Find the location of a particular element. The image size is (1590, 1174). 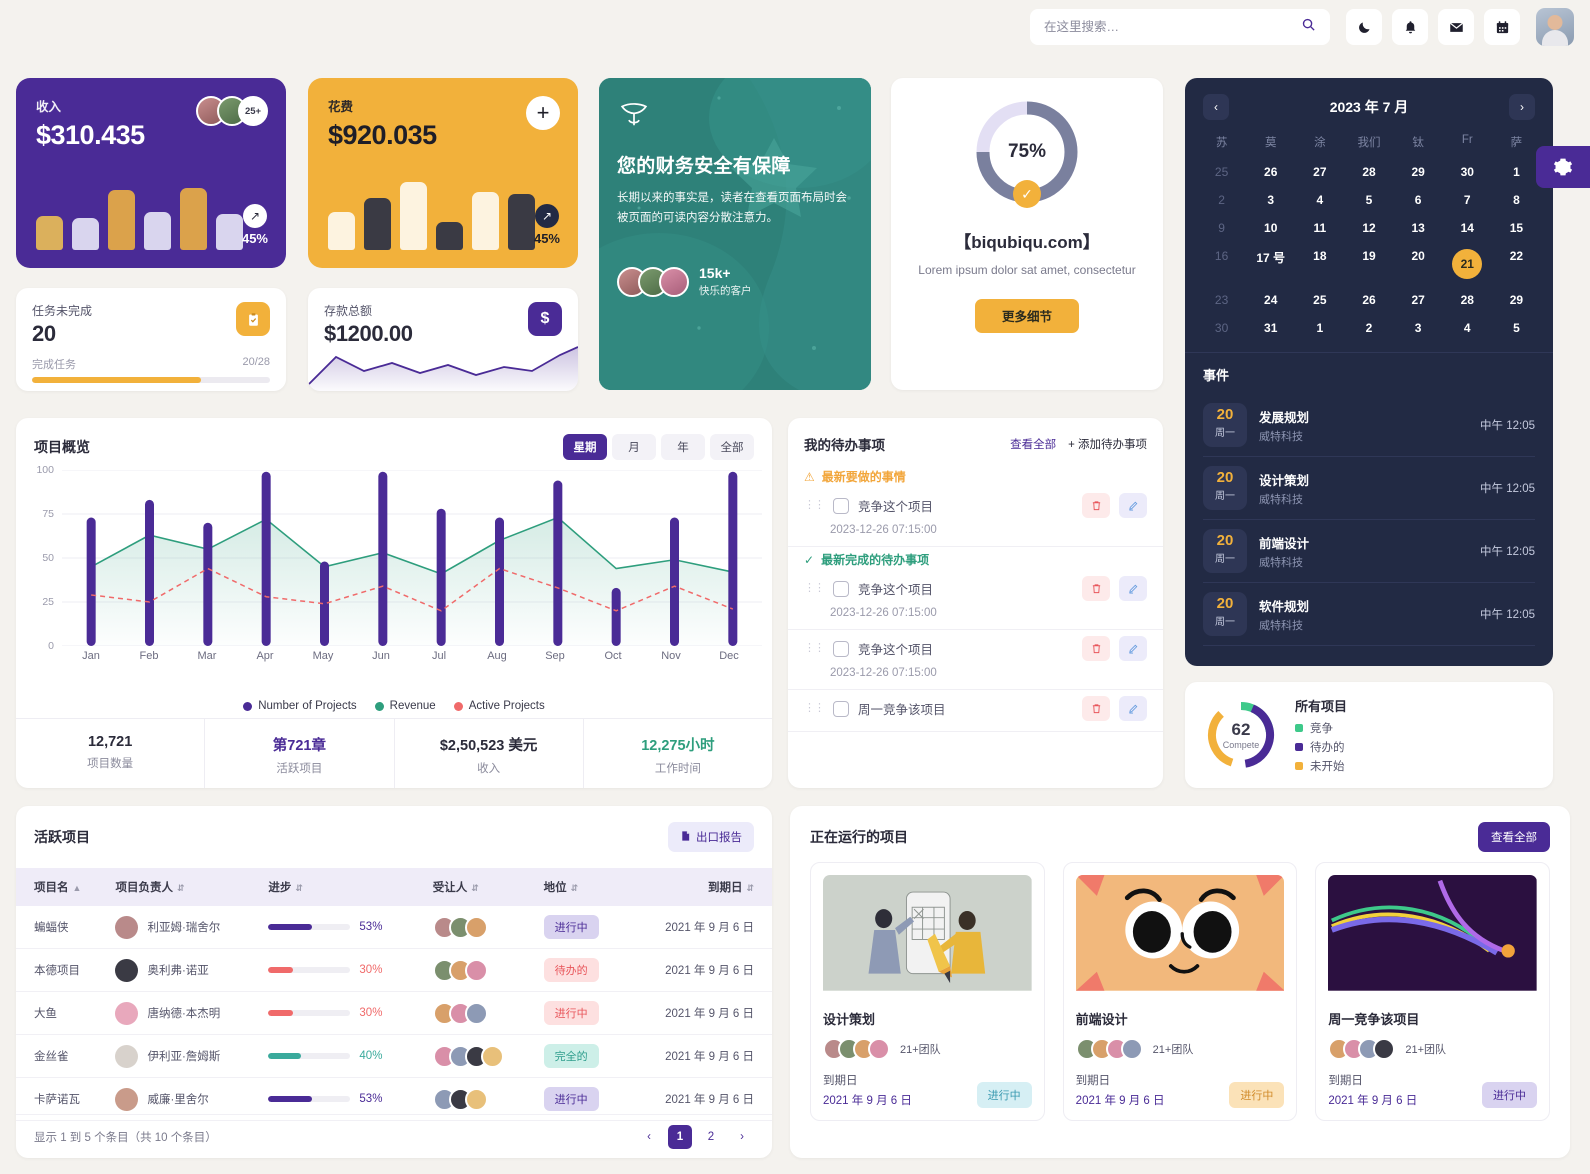

search-box is located at coordinates (1180, 27).